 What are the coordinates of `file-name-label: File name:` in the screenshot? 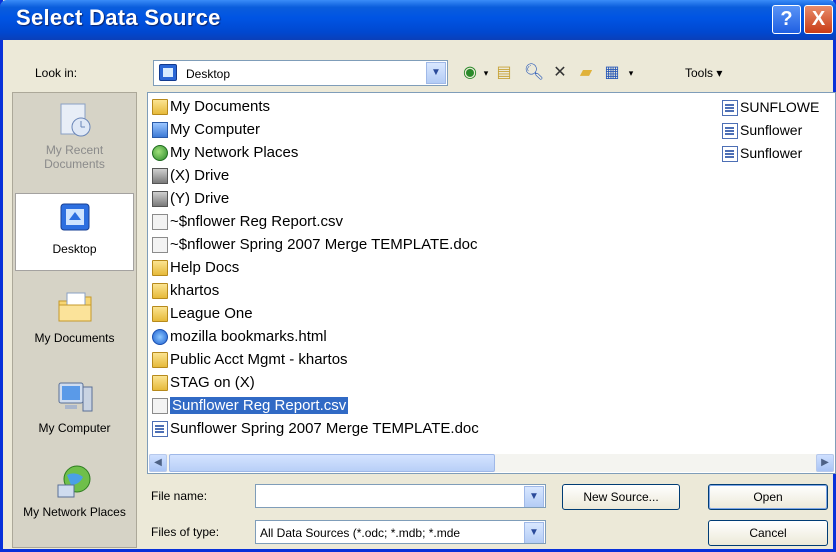 It's located at (179, 496).